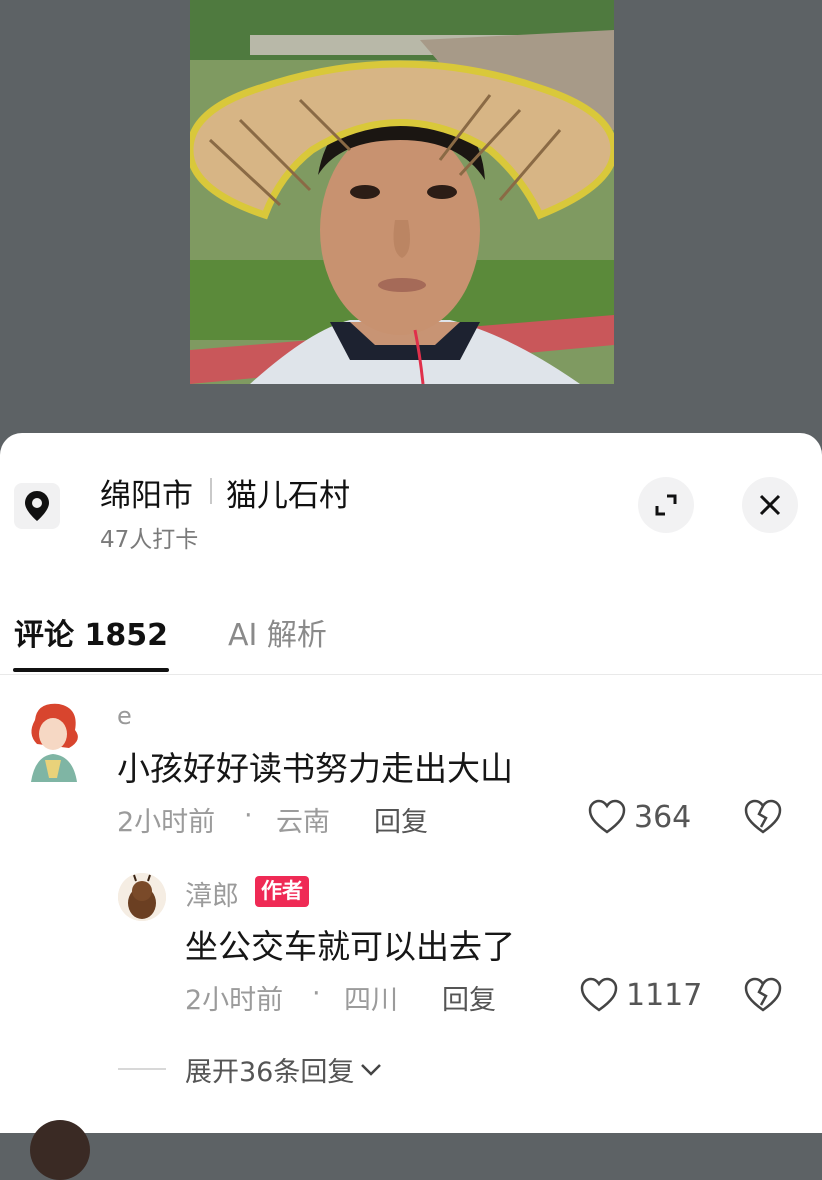 The image size is (822, 1180). What do you see at coordinates (371, 1000) in the screenshot?
I see `reply-region: 四川` at bounding box center [371, 1000].